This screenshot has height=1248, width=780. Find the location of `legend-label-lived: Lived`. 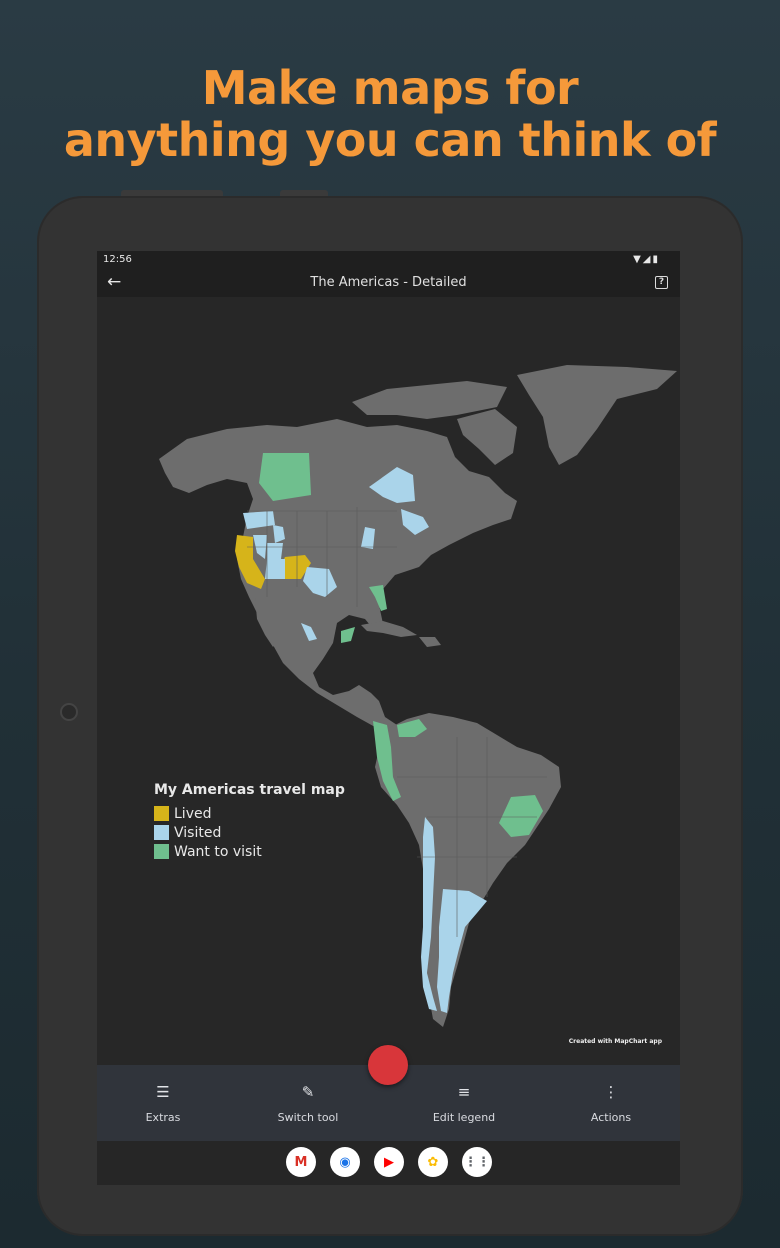

legend-label-lived: Lived is located at coordinates (193, 813).